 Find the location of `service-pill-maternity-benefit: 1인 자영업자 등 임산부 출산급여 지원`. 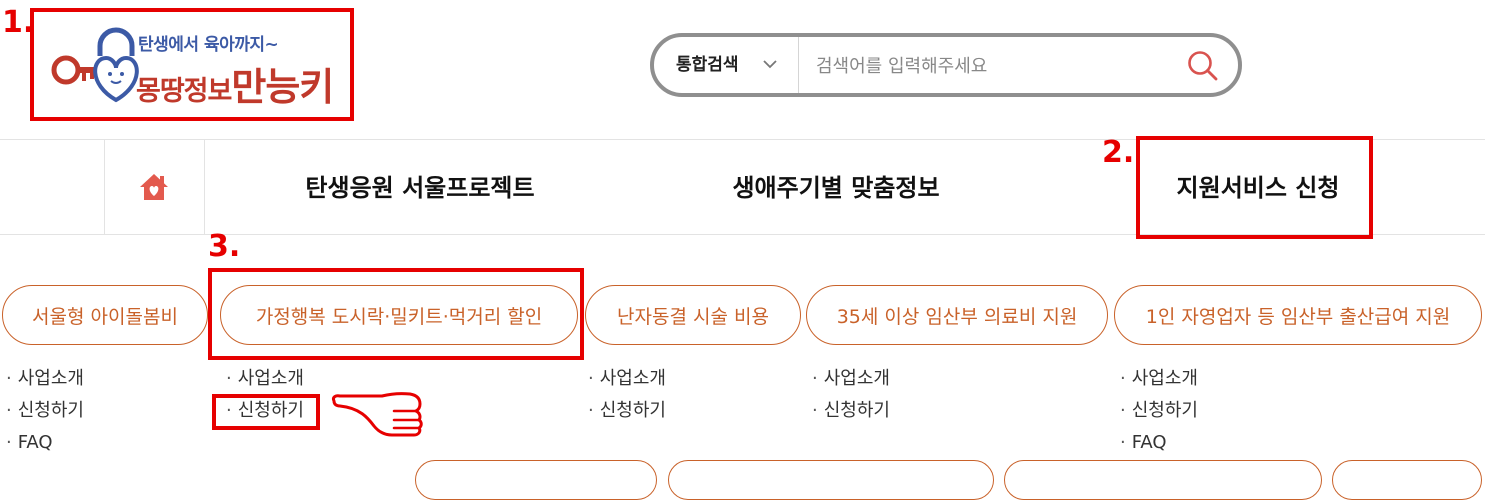

service-pill-maternity-benefit: 1인 자영업자 등 임산부 출산급여 지원 is located at coordinates (1298, 315).